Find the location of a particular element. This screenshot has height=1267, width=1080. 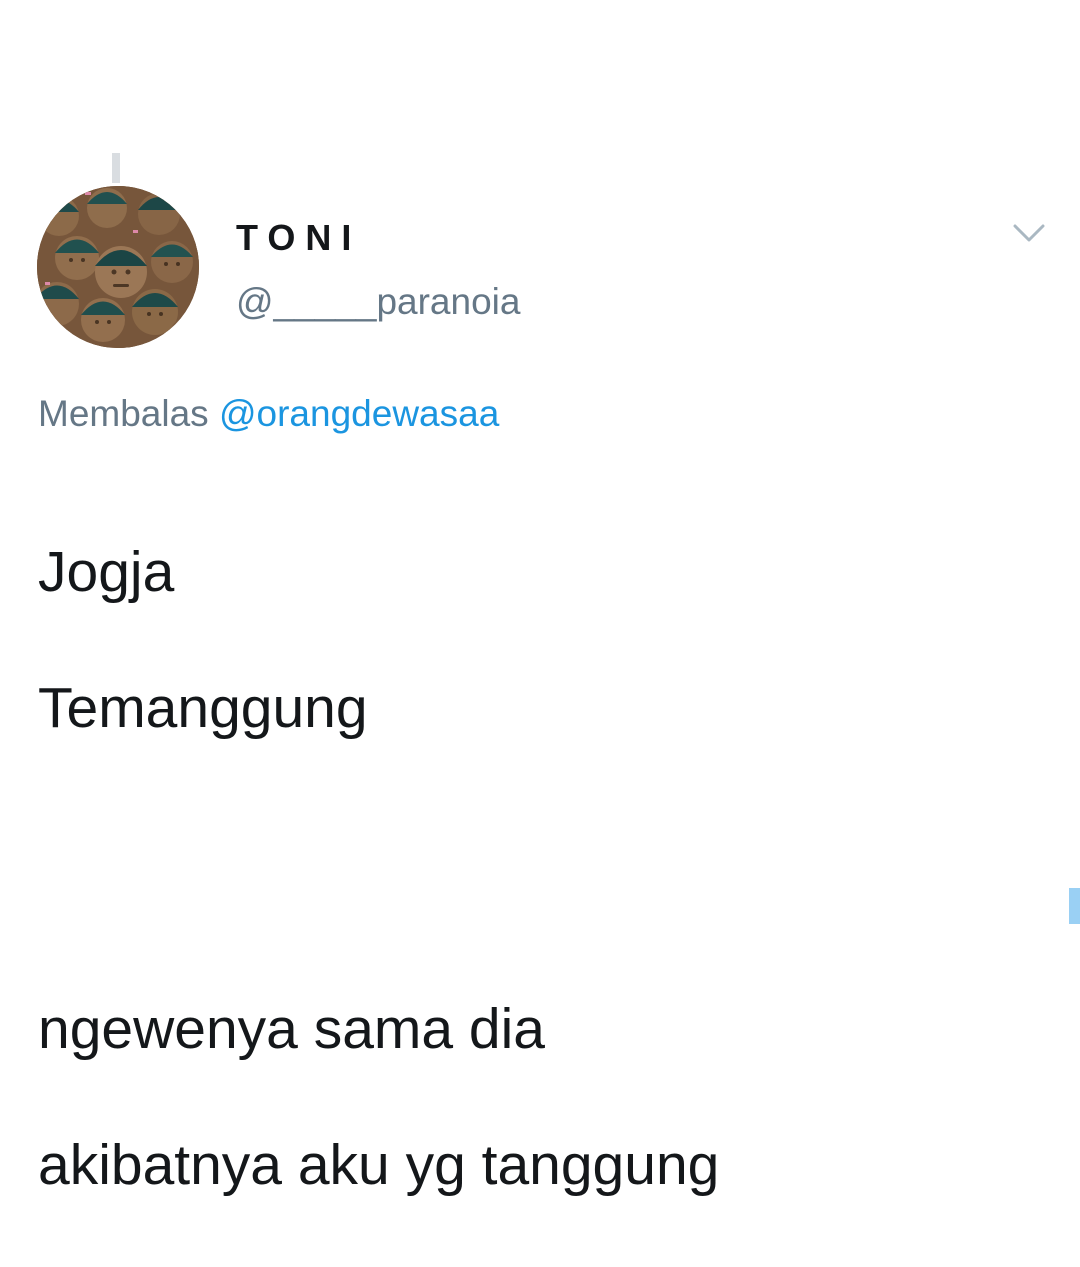

tweet-line: akibatnya aku yg tanggung is located at coordinates (379, 1165).